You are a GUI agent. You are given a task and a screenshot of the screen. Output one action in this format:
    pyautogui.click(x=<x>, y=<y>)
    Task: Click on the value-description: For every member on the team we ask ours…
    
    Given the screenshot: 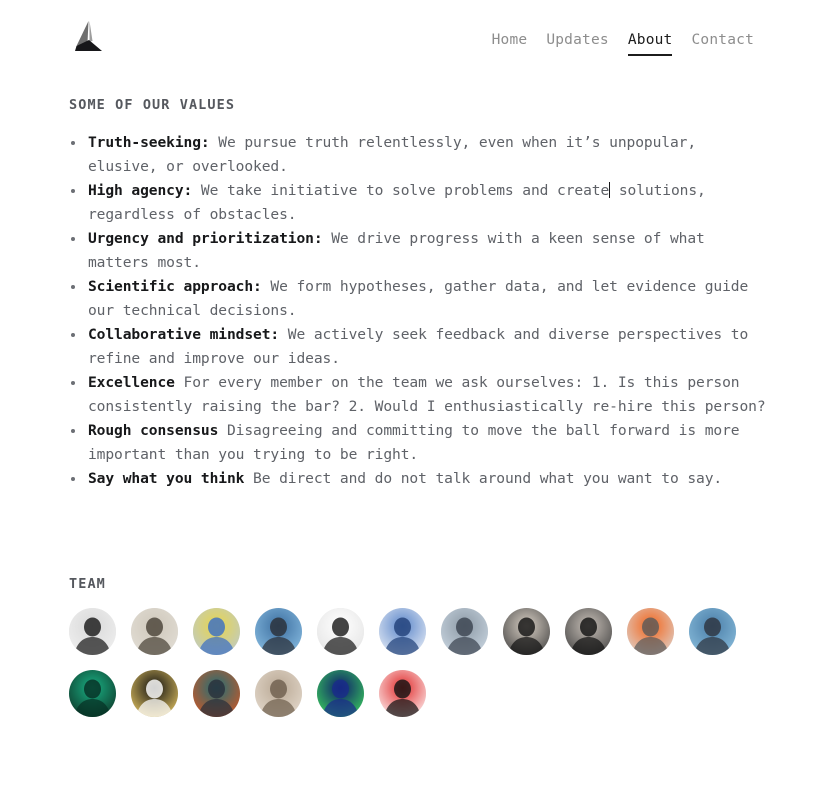 What is the action you would take?
    pyautogui.click(x=427, y=394)
    